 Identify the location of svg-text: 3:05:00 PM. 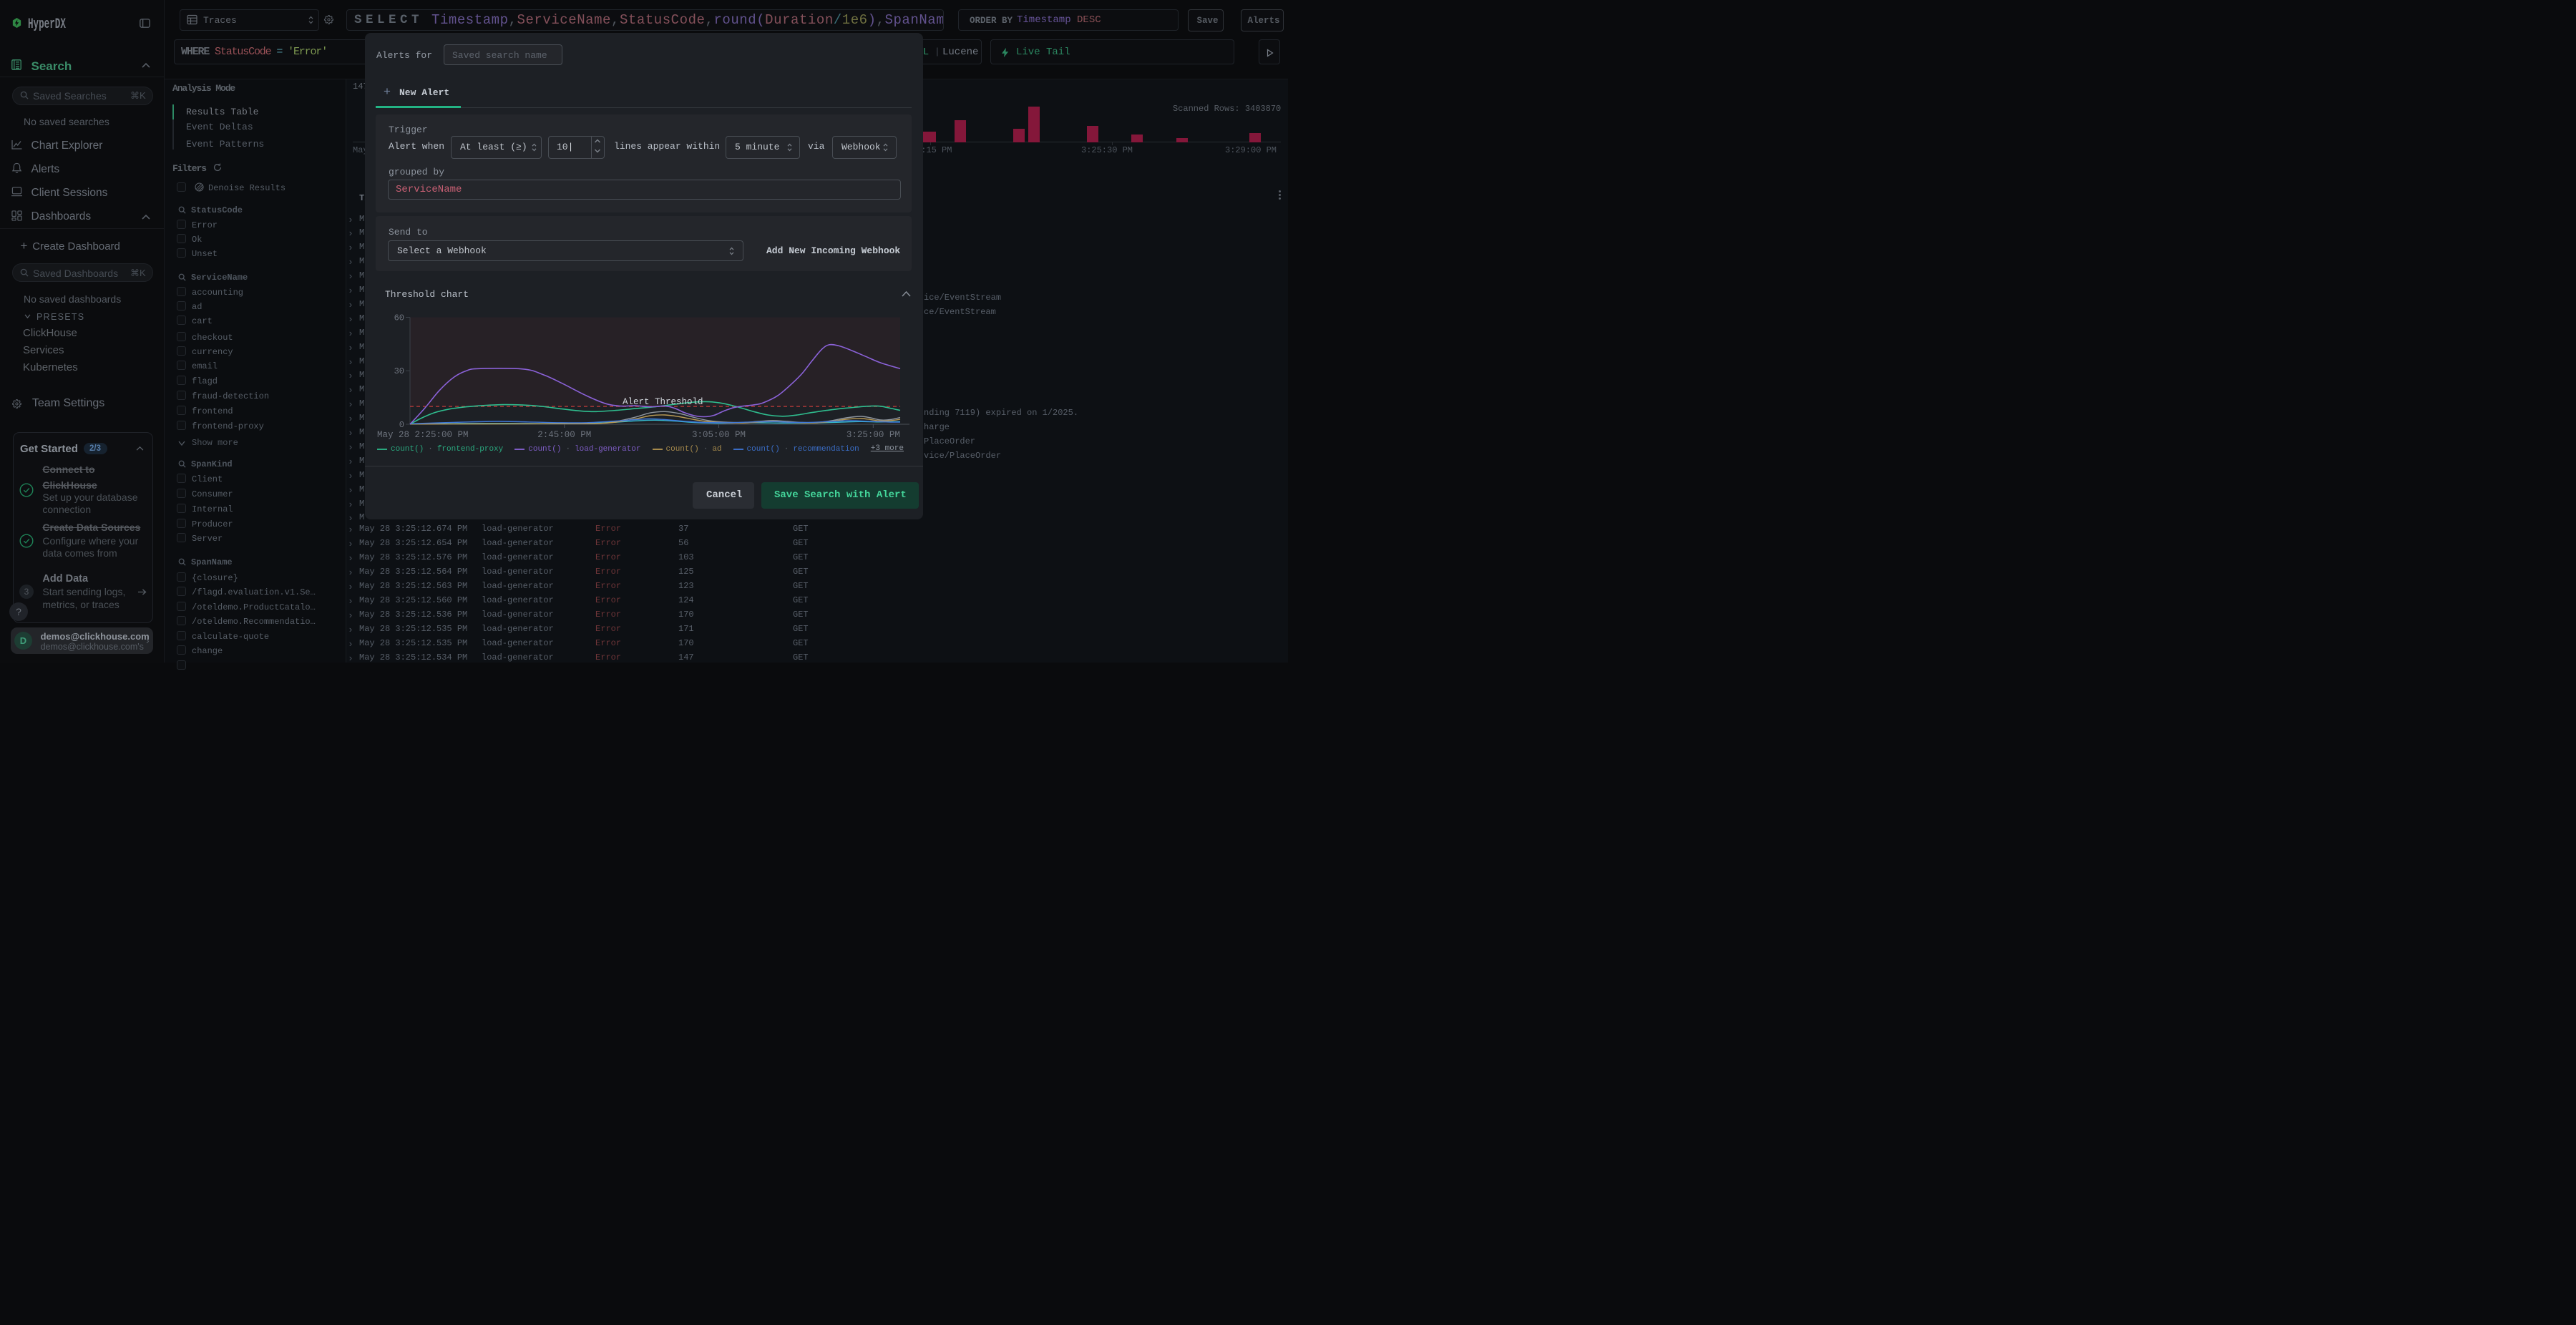
(719, 435).